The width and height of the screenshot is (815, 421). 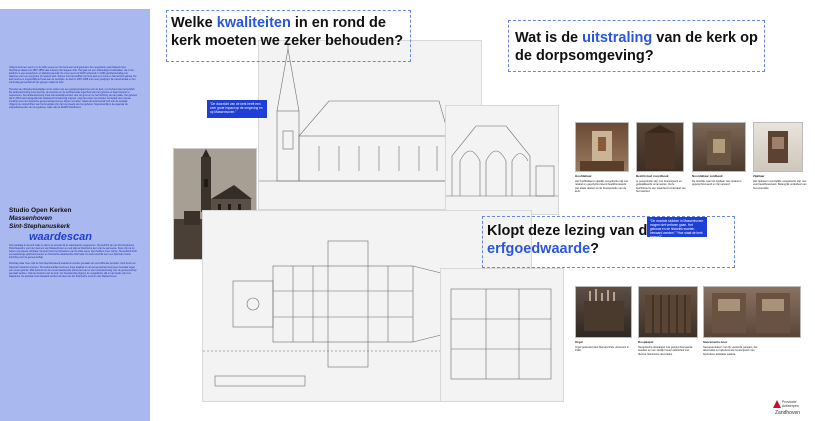 What do you see at coordinates (715, 342) in the screenshot?
I see `caption-title: Sacraments-koor` at bounding box center [715, 342].